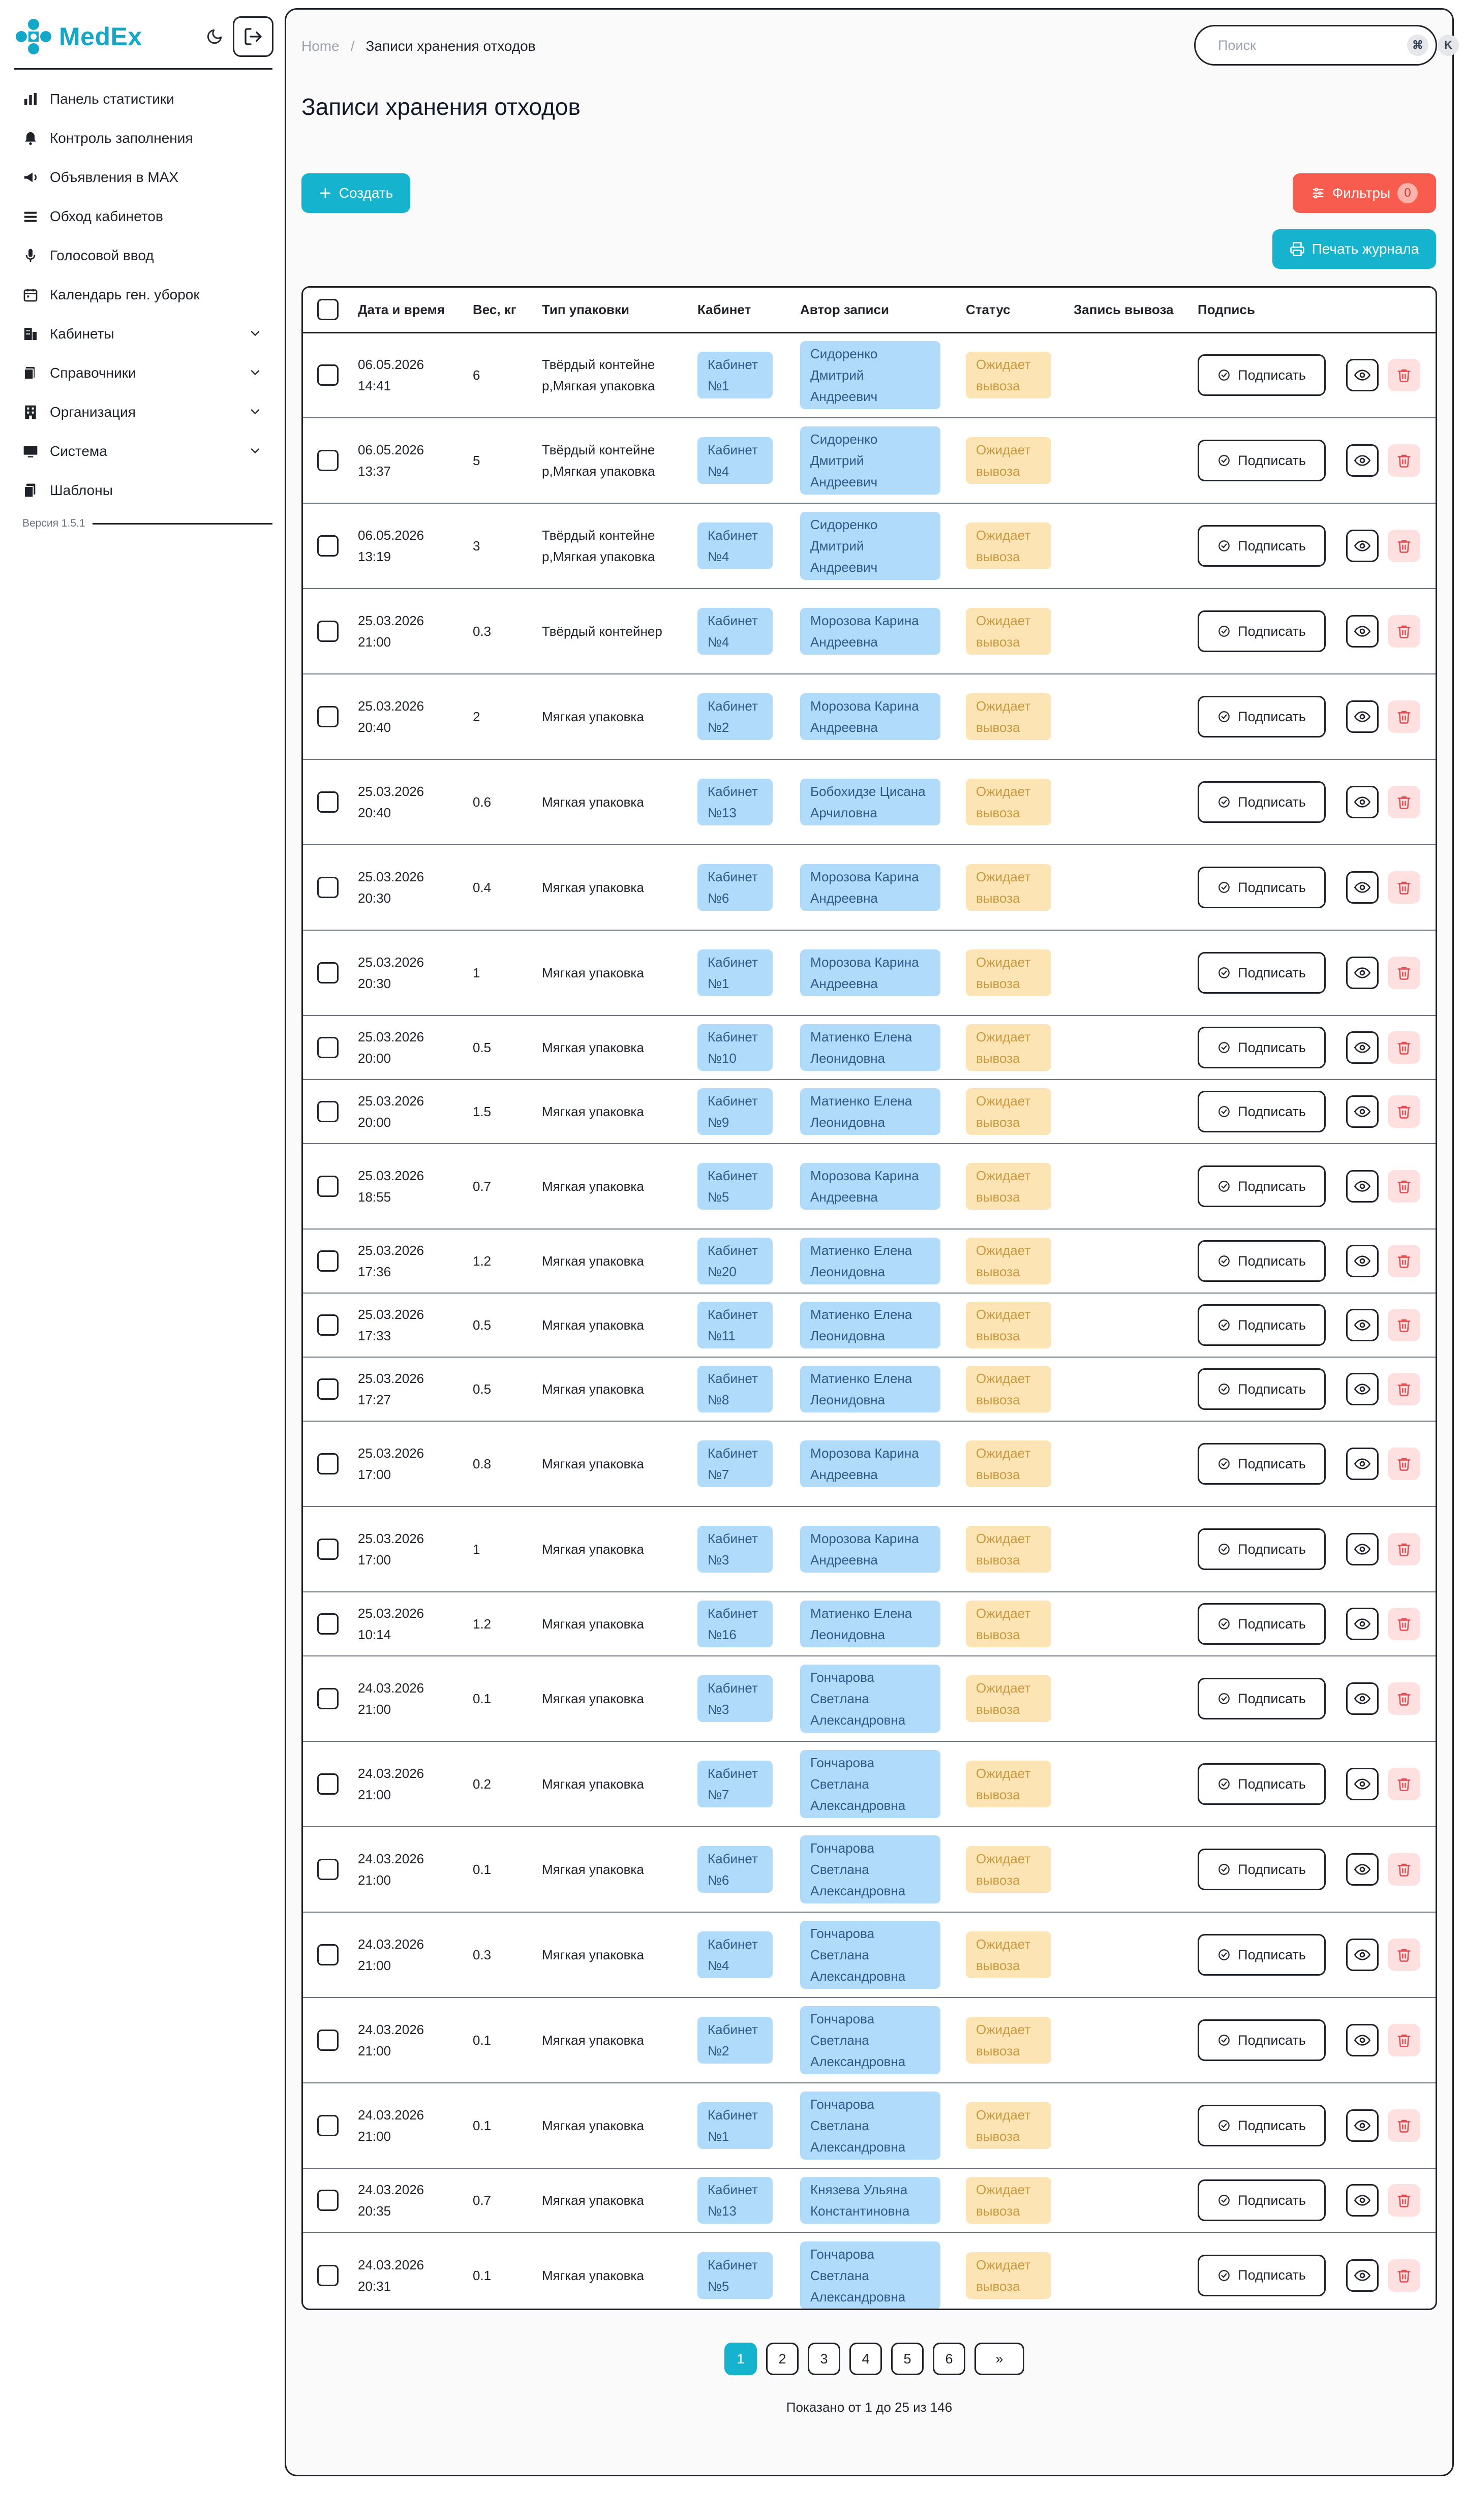 The image size is (1464, 2520). What do you see at coordinates (143, 451) in the screenshot?
I see `sidebar-item-9: Система` at bounding box center [143, 451].